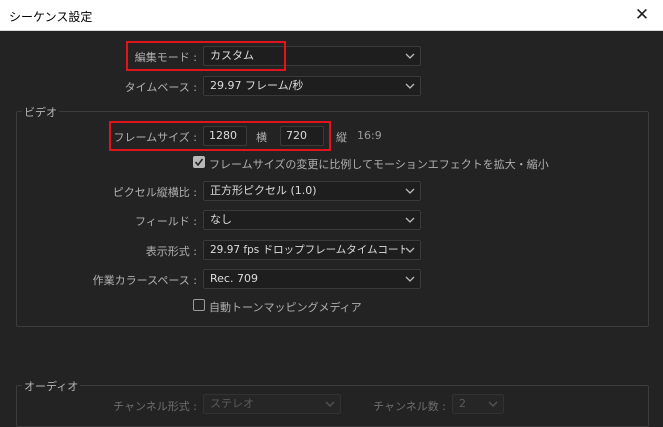  Describe the element at coordinates (296, 135) in the screenshot. I see `frame-height-value: 720` at that location.